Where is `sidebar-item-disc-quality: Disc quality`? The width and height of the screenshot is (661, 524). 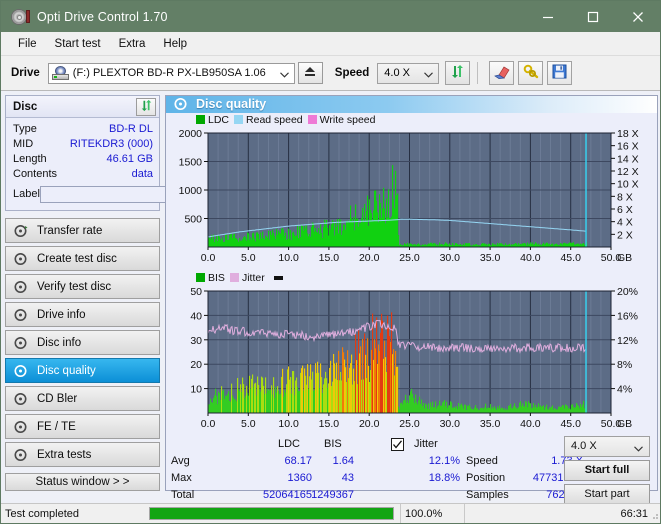
sidebar-item-disc-quality: Disc quality is located at coordinates (82, 370).